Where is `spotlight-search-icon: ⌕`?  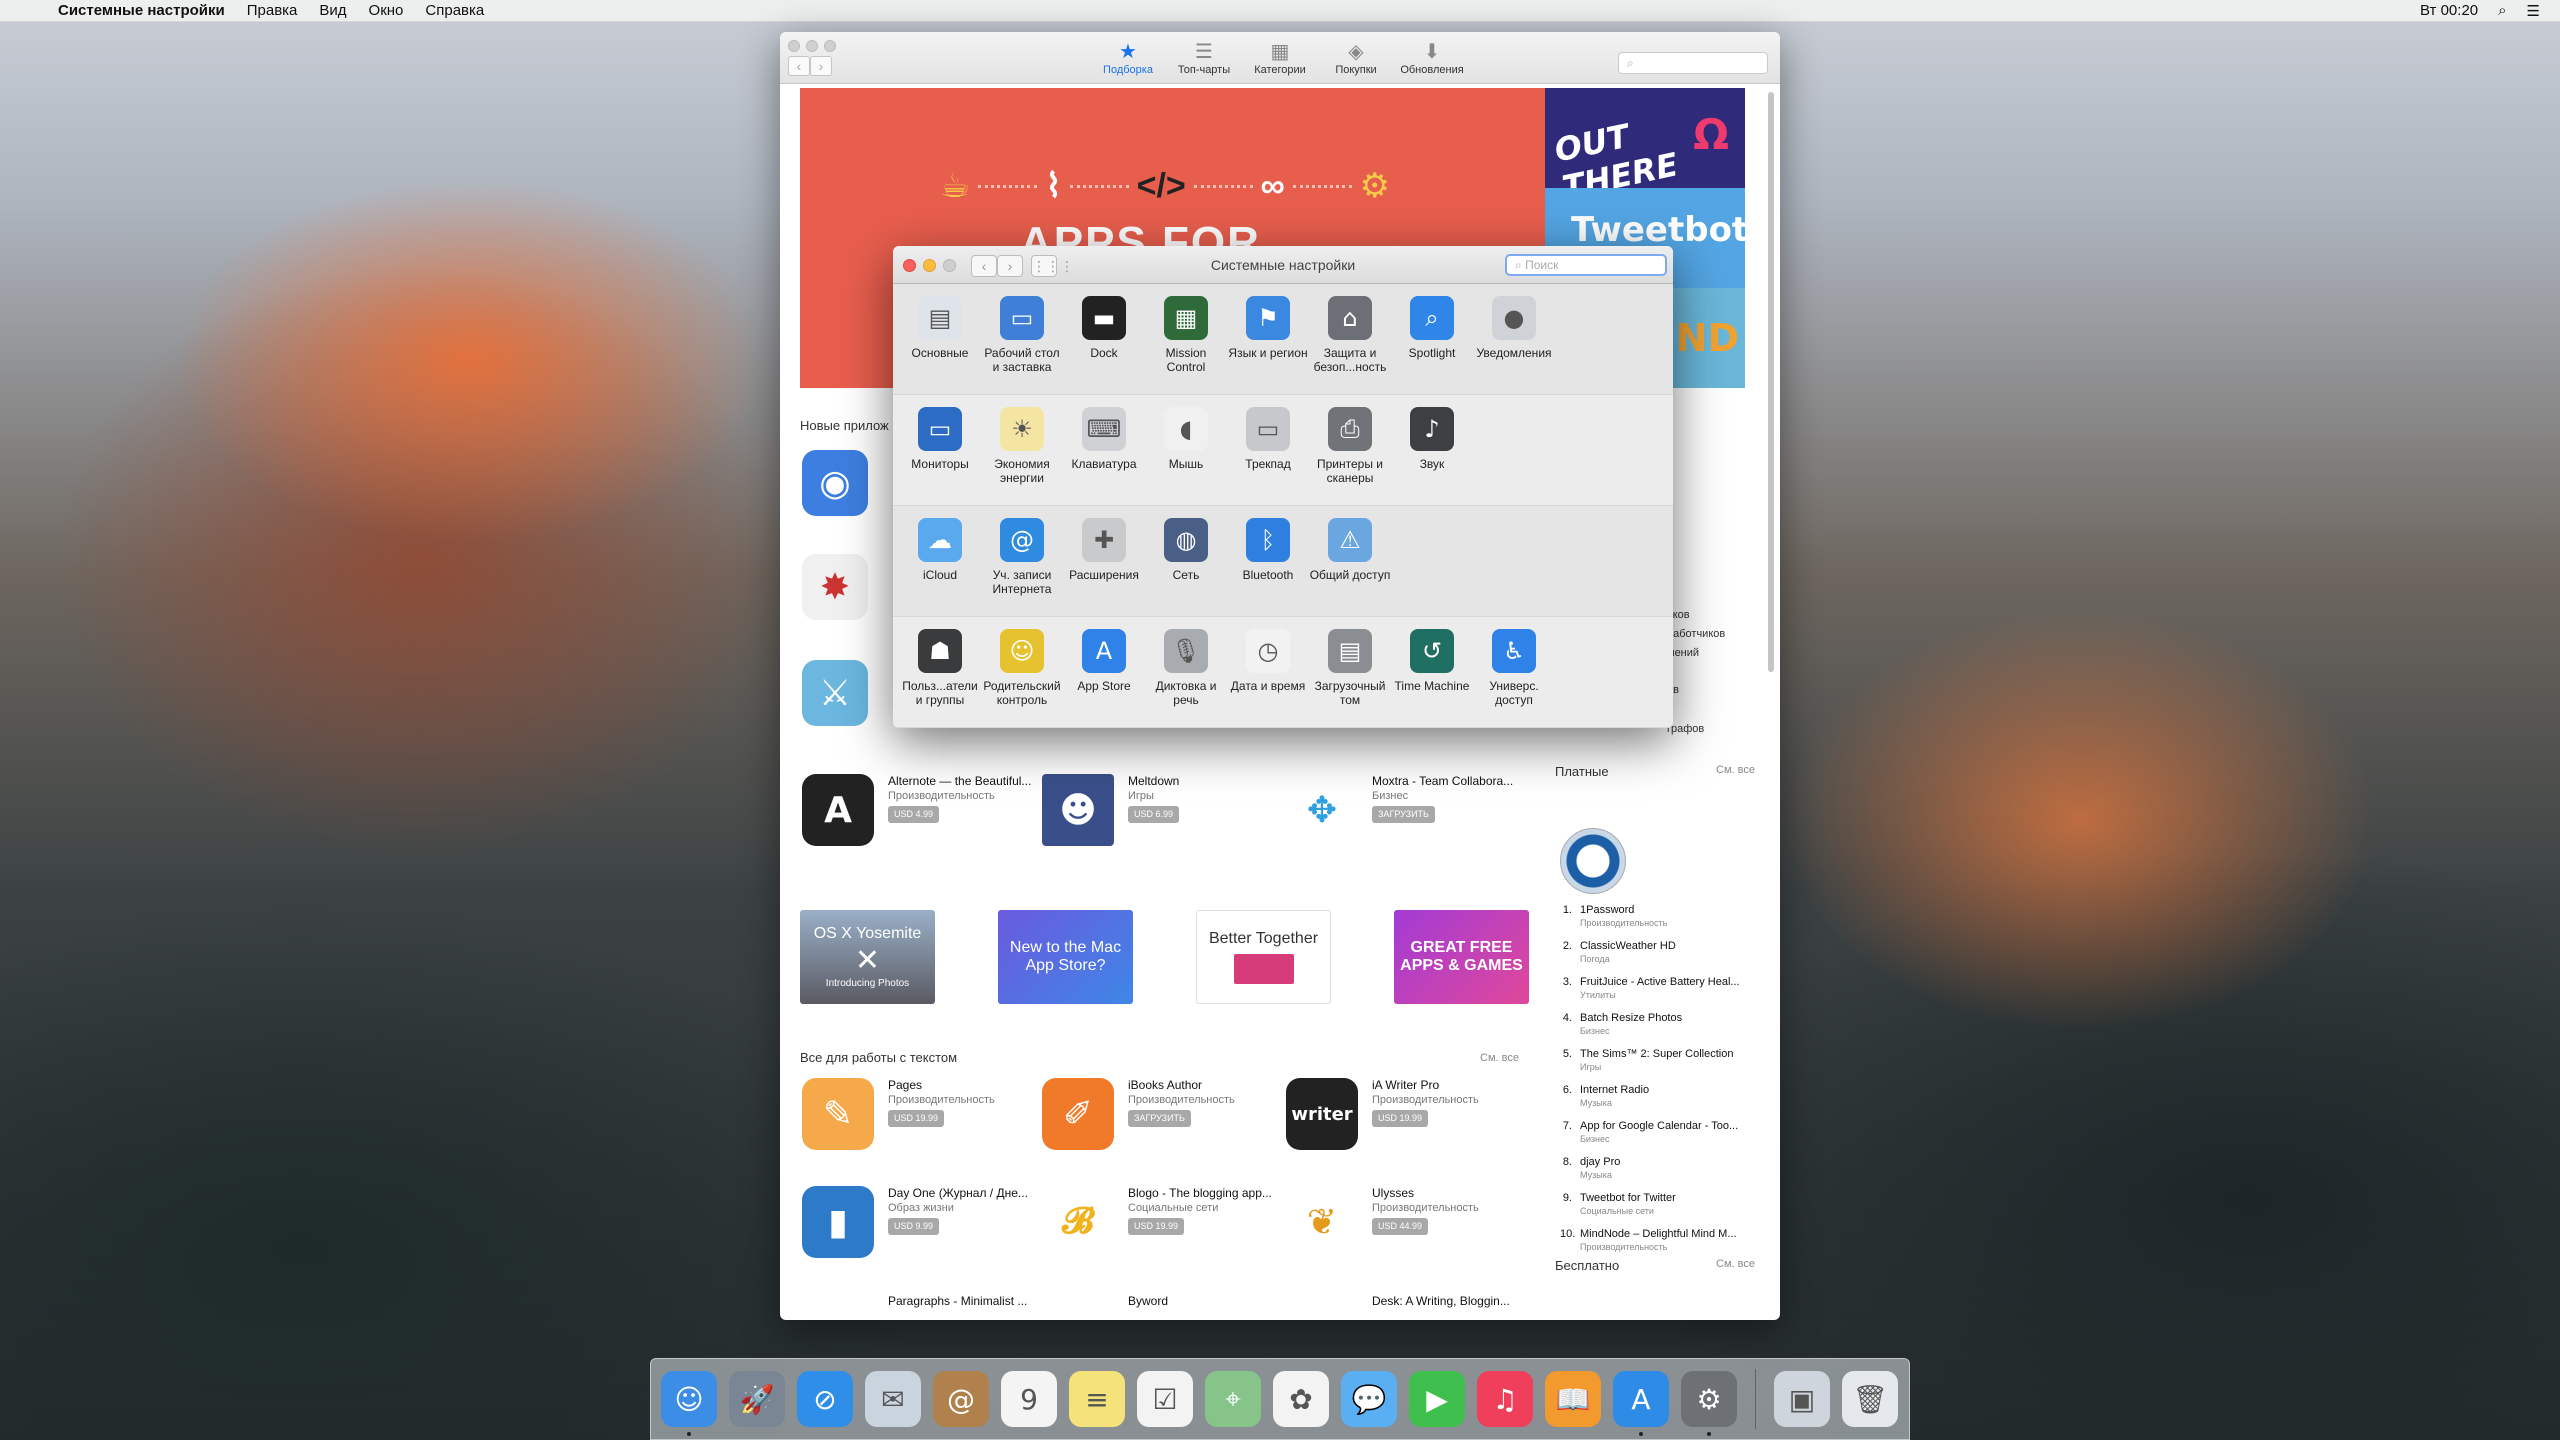
spotlight-search-icon: ⌕ is located at coordinates (2502, 10).